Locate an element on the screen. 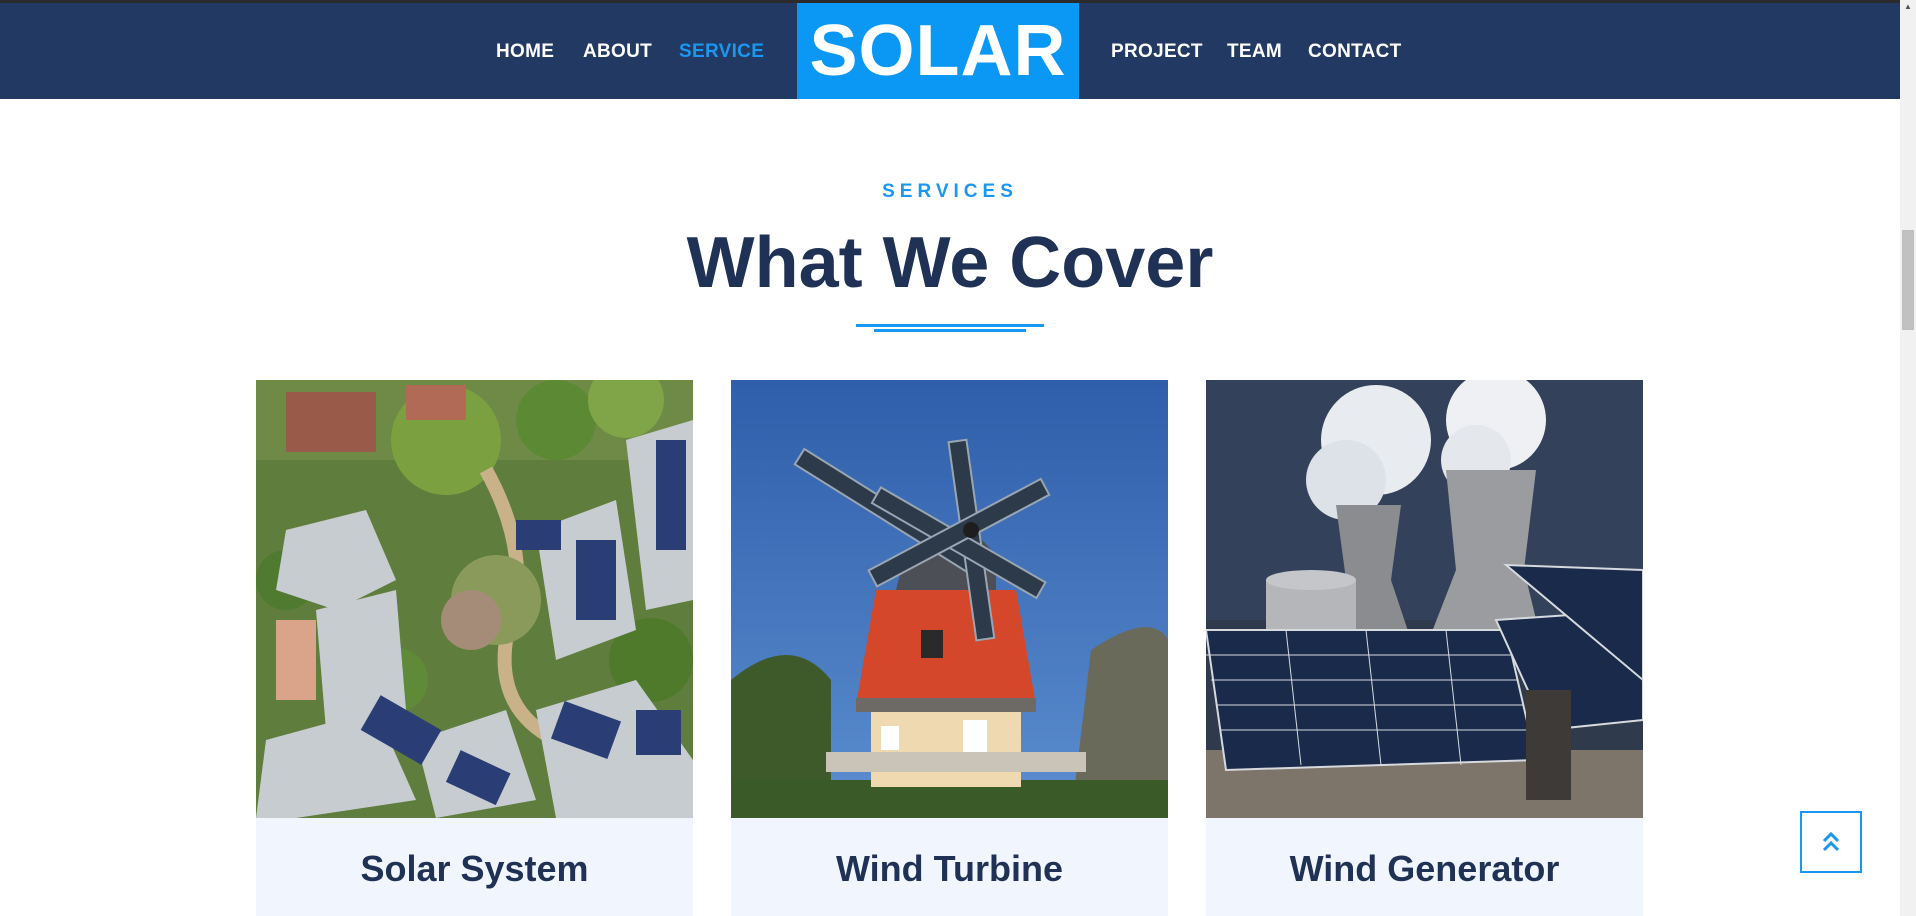 The image size is (1916, 916). service-caption: Wind Turbine is located at coordinates (949, 867).